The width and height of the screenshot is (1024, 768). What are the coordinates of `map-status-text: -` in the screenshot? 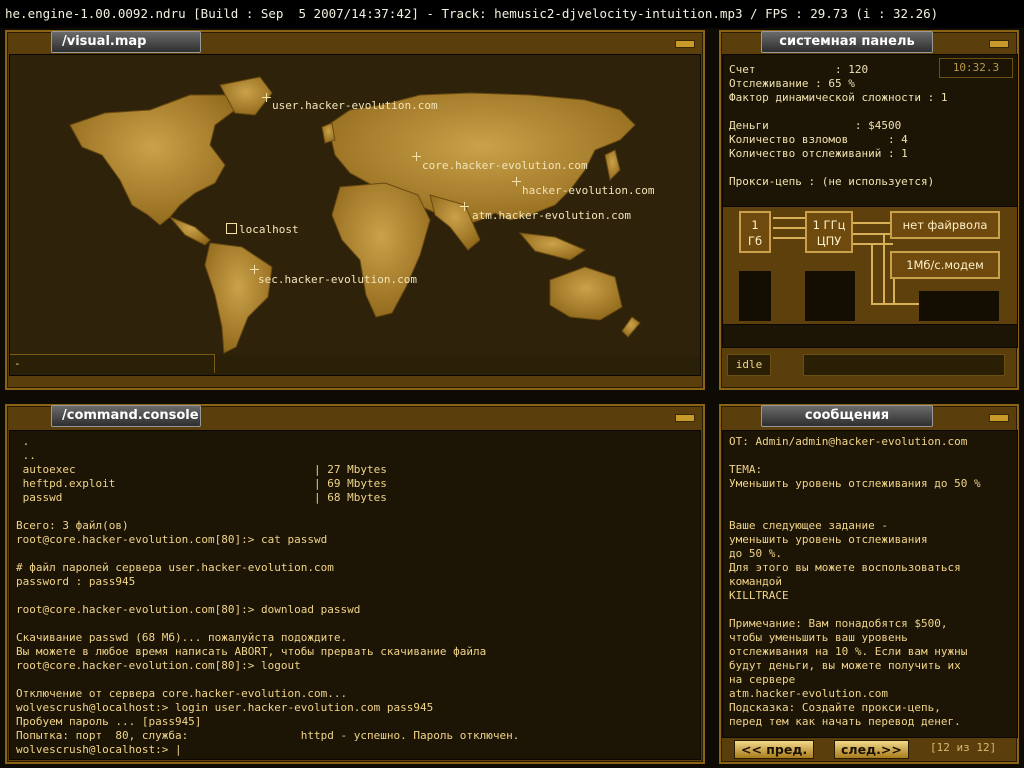 It's located at (112, 363).